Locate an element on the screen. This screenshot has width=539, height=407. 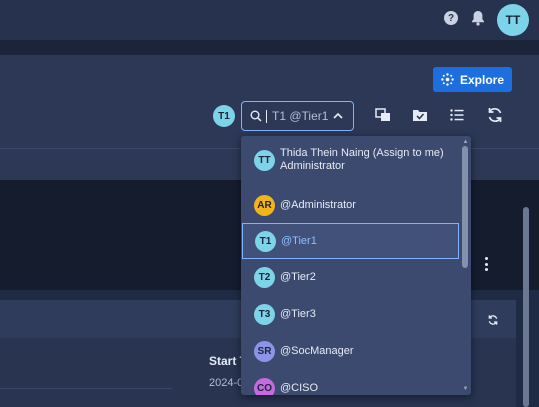
help-icon: ? is located at coordinates (451, 18).